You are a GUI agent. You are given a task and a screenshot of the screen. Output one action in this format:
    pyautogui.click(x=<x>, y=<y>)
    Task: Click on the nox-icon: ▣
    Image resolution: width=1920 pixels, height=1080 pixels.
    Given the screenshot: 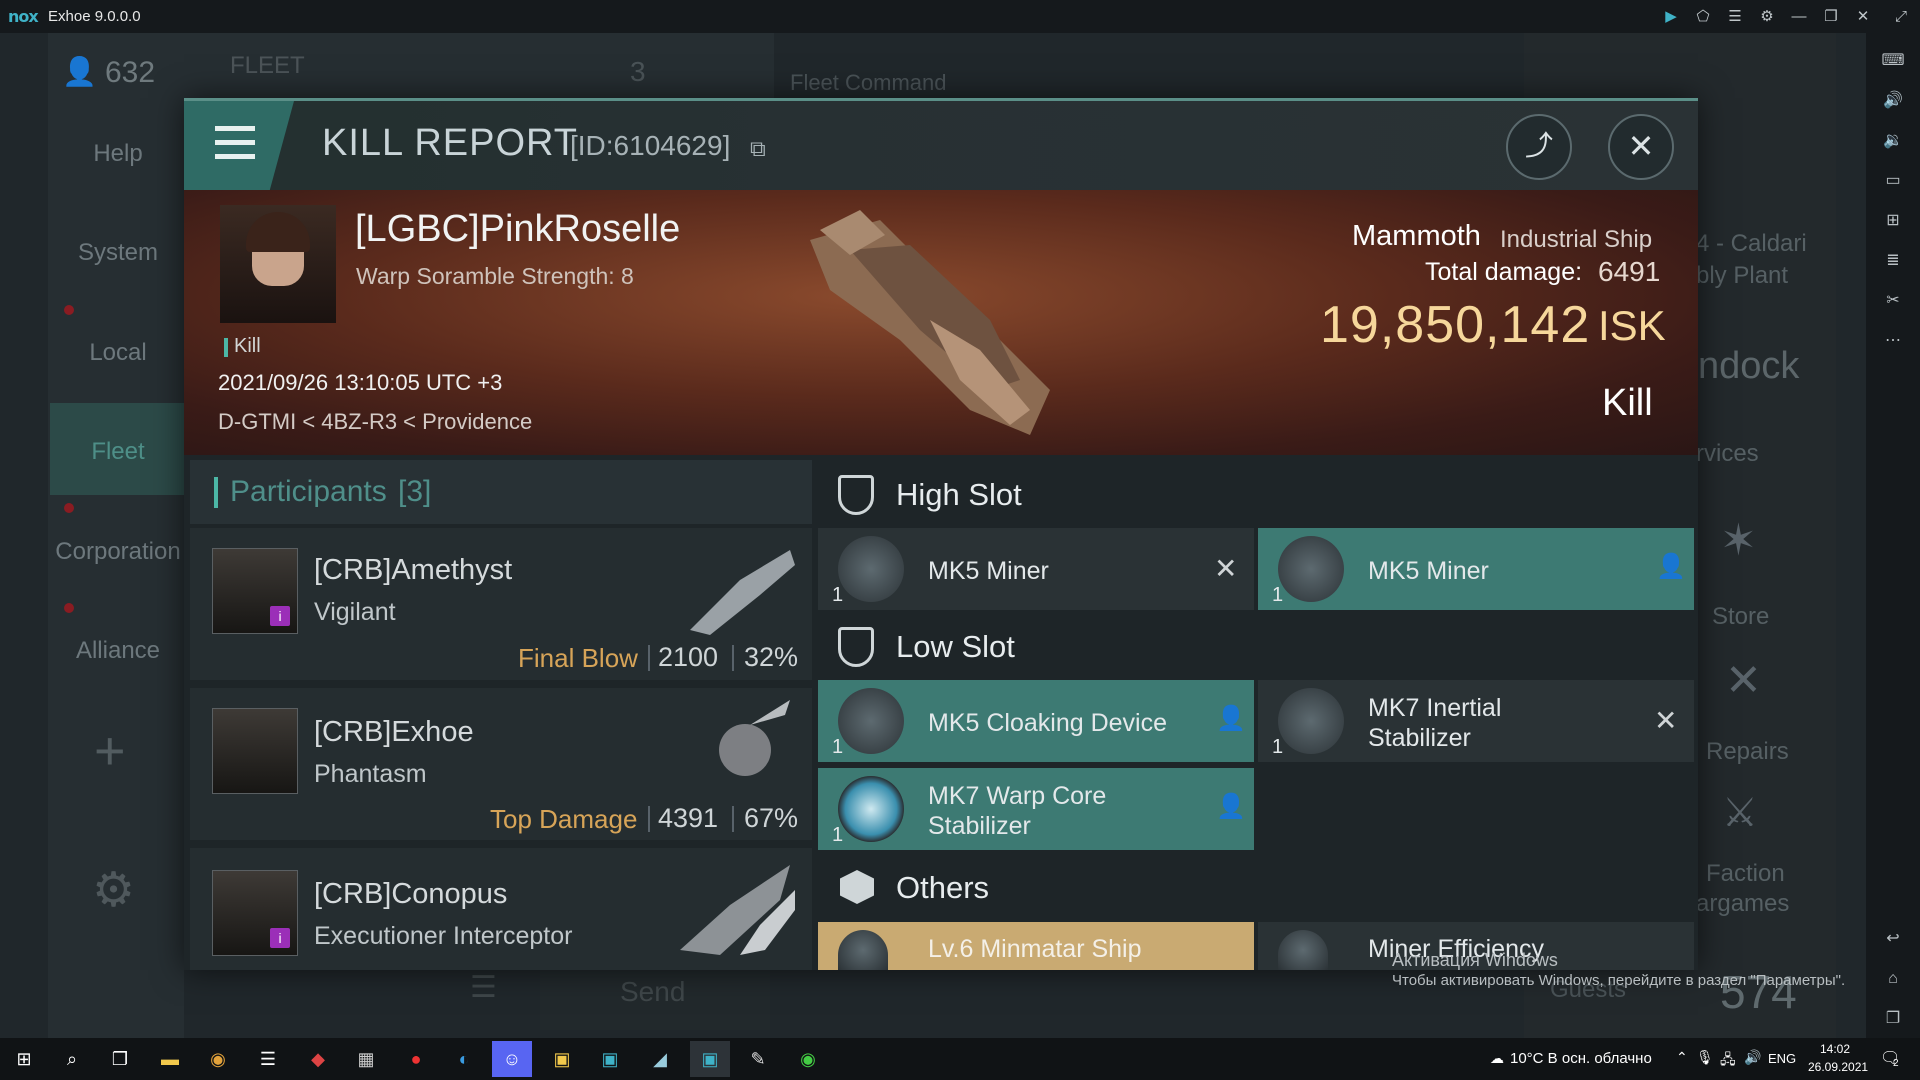 What is the action you would take?
    pyautogui.click(x=610, y=1059)
    